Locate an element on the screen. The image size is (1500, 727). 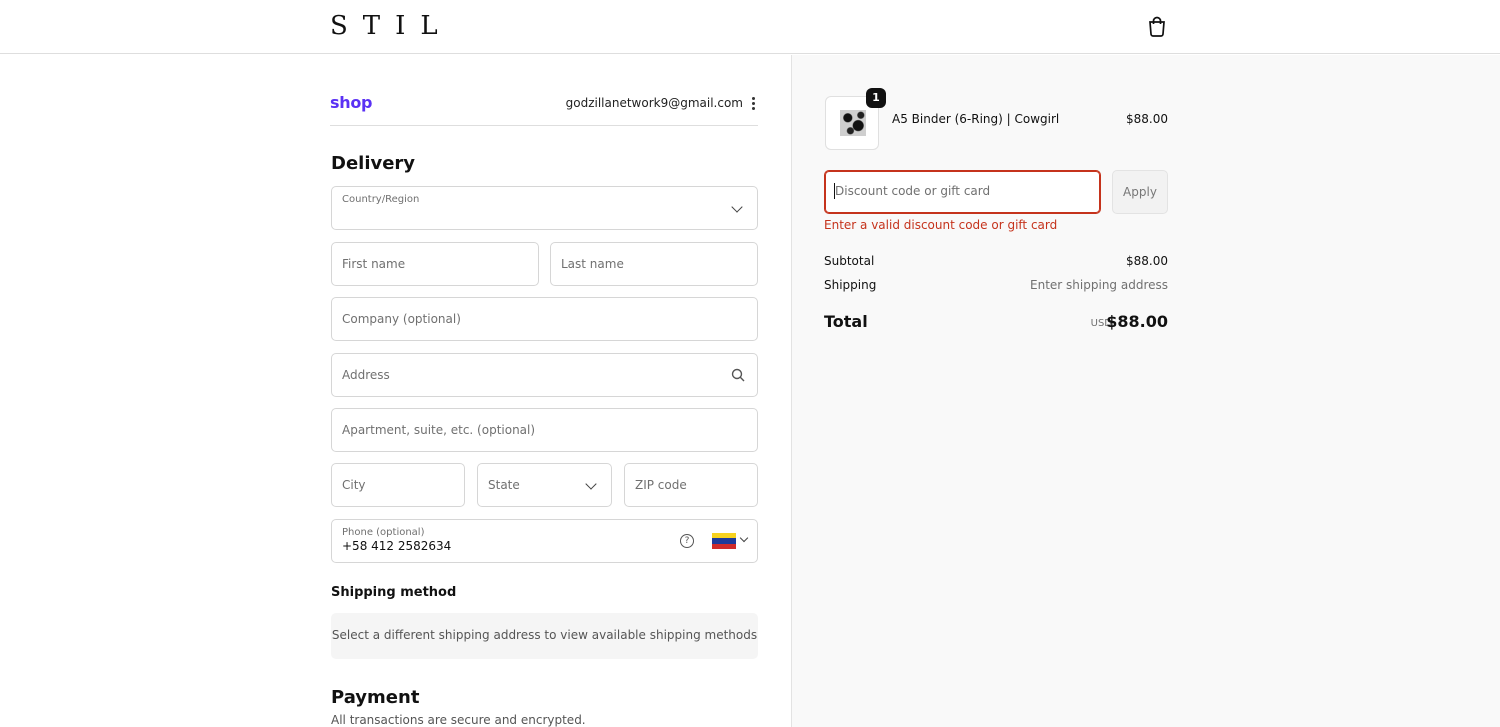
shipping-label: Shipping is located at coordinates (850, 285).